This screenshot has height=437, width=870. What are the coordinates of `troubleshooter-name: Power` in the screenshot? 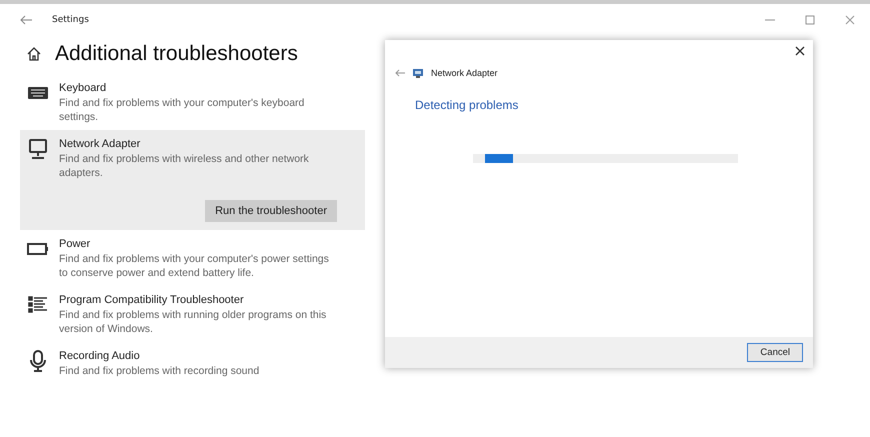 It's located at (75, 244).